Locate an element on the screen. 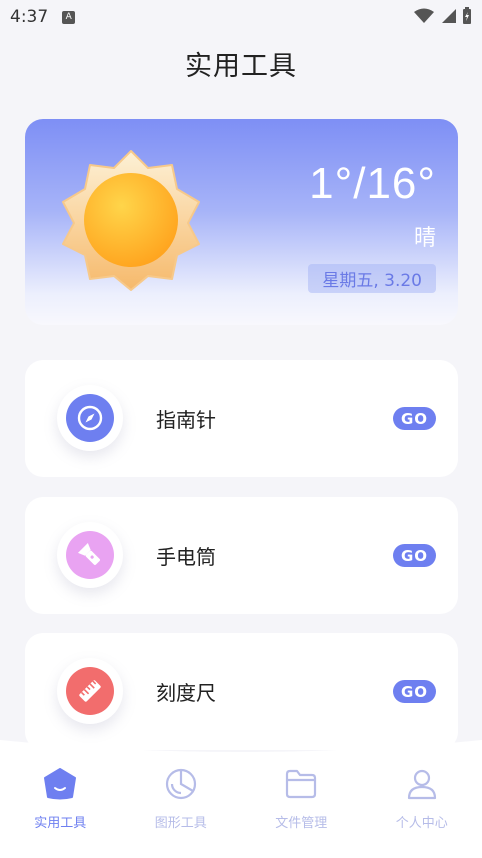  home-icon is located at coordinates (60, 784).